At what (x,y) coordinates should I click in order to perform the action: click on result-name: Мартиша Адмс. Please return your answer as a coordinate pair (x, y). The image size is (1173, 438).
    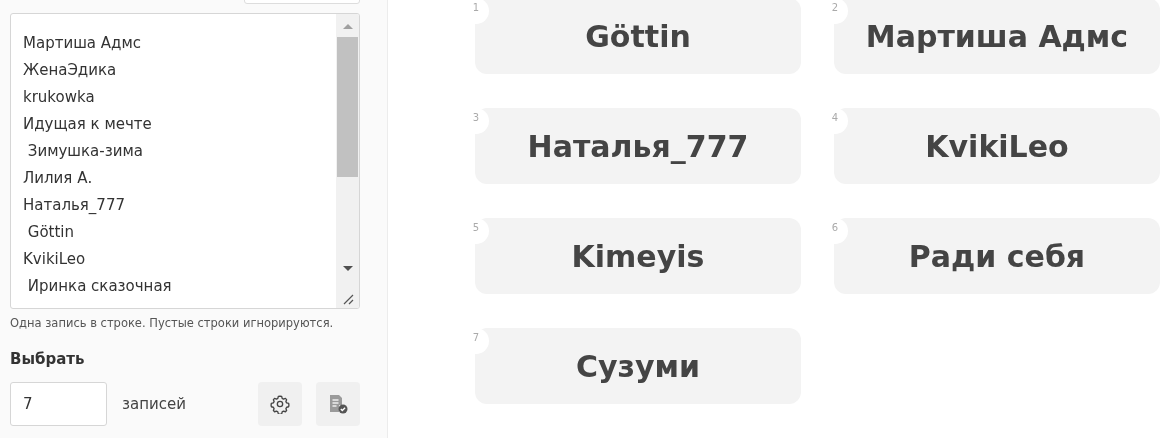
    Looking at the image, I should click on (997, 36).